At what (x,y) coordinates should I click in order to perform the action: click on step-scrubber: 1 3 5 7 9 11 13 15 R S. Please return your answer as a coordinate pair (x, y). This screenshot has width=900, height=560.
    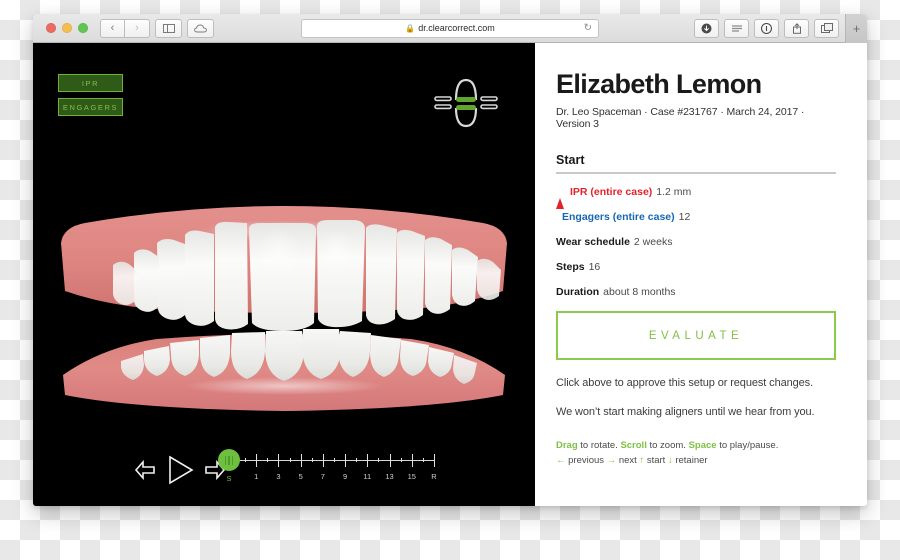
    Looking at the image, I should click on (327, 467).